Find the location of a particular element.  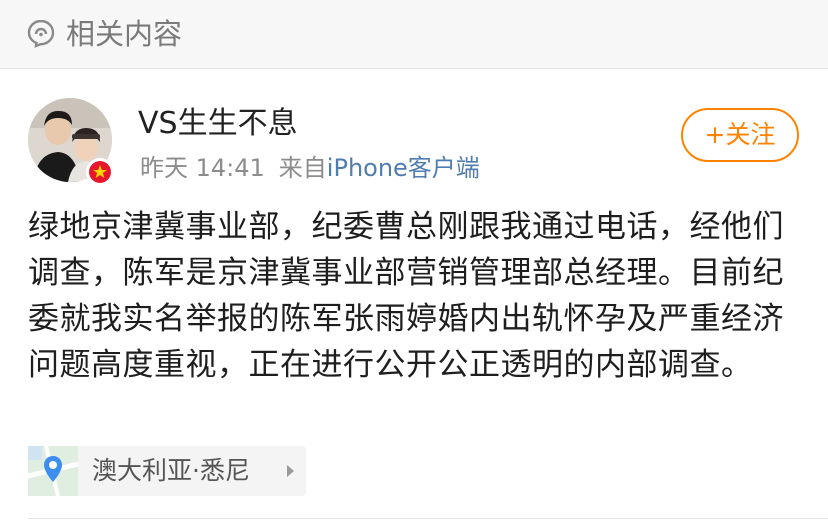

chevron-right-icon is located at coordinates (290, 471).